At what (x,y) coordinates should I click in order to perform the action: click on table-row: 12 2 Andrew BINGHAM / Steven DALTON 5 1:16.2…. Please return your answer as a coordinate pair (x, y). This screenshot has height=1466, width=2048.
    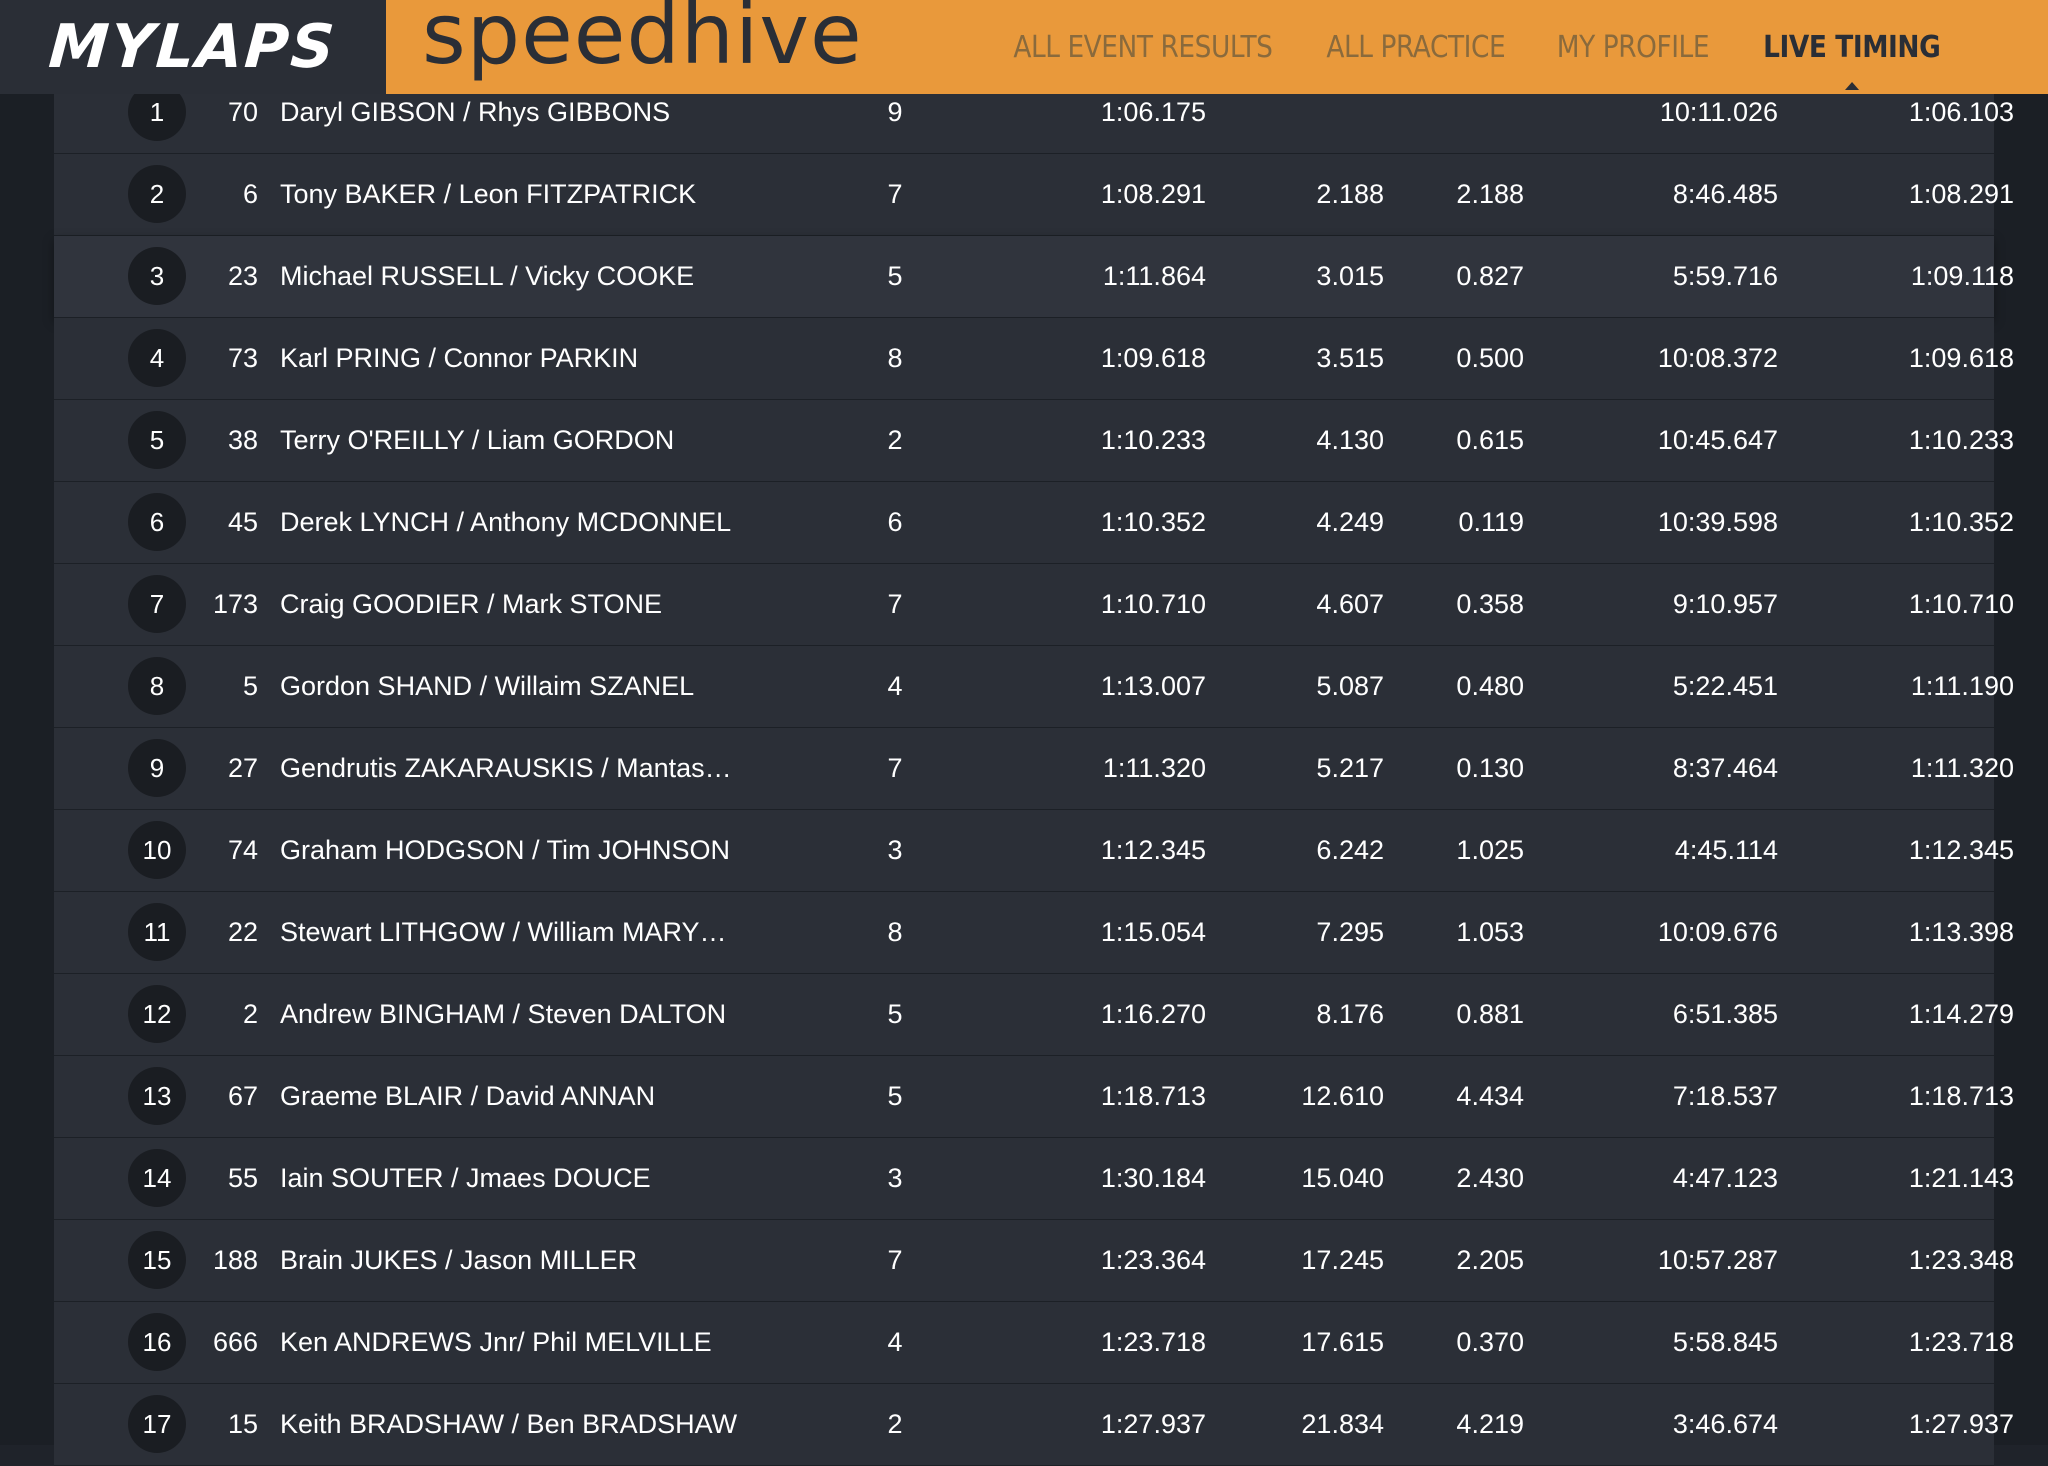
    Looking at the image, I should click on (1034, 1015).